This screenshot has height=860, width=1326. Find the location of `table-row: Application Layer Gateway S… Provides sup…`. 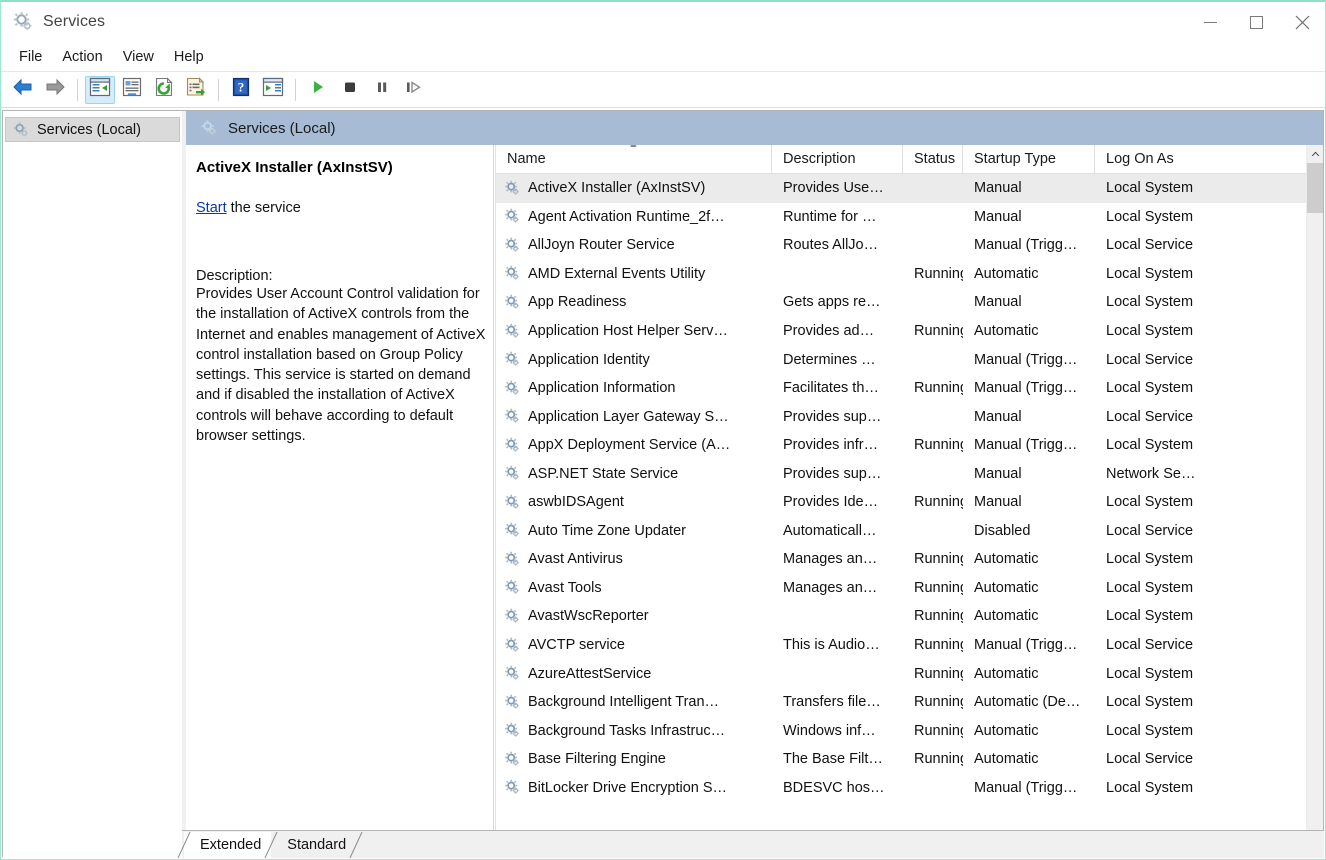

table-row: Application Layer Gateway S… Provides sup… is located at coordinates (909, 416).